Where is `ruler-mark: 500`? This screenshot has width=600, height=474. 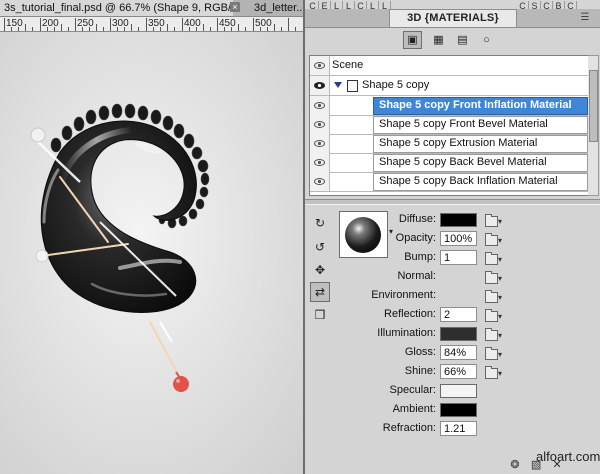
ruler-mark: 500 is located at coordinates (263, 23).